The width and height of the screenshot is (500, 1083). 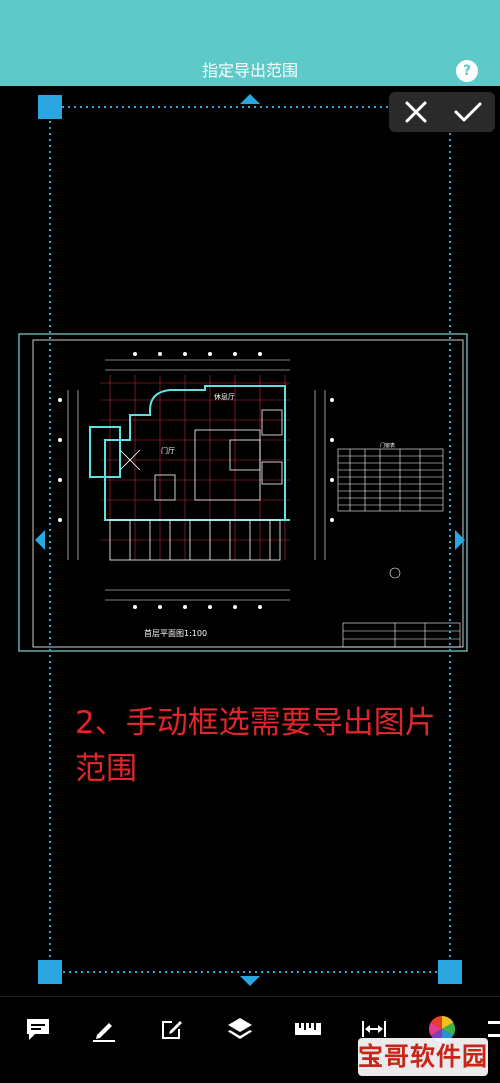 I want to click on cancel-button, so click(x=416, y=112).